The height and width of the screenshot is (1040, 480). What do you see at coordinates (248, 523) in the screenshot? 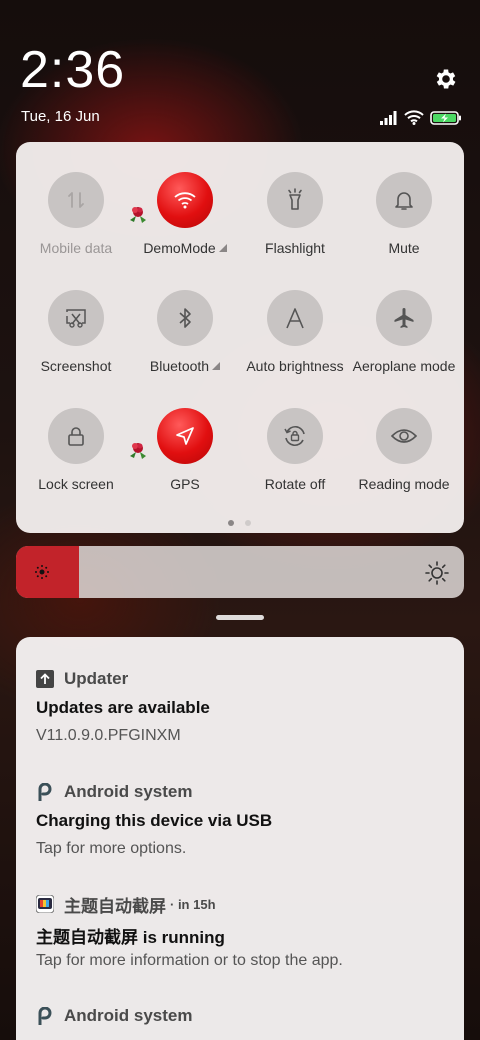
I see `page-dot` at bounding box center [248, 523].